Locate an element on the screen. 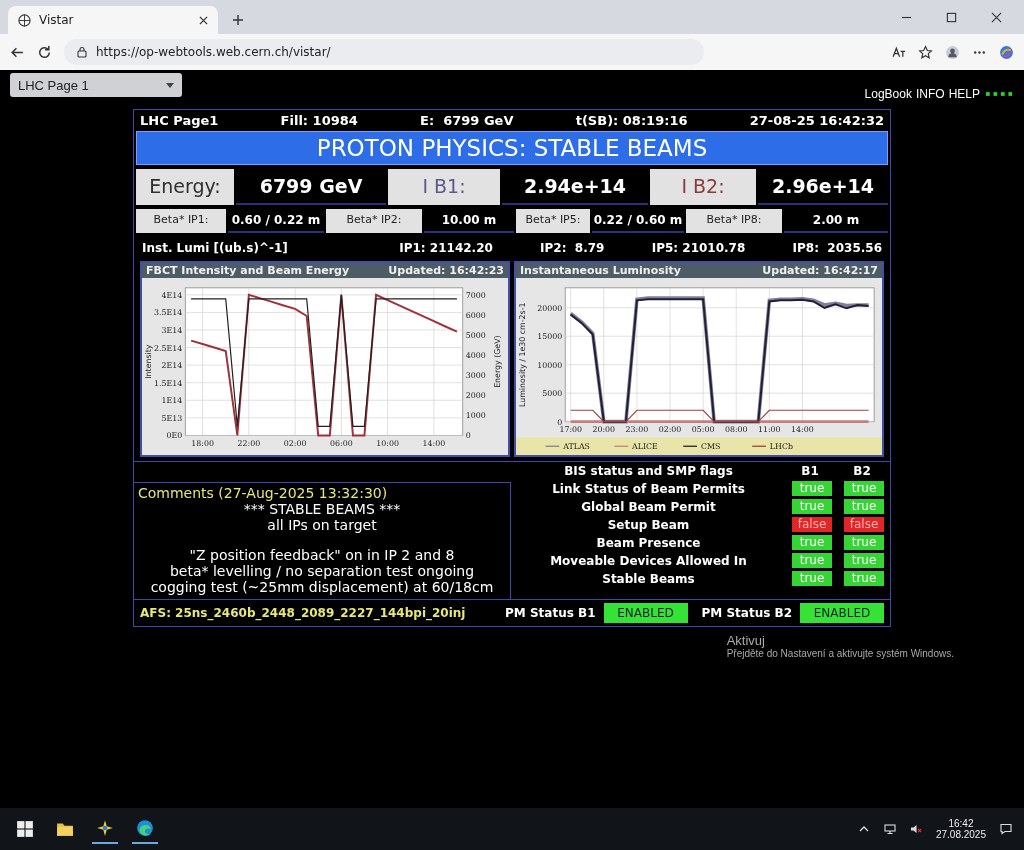 The width and height of the screenshot is (1024, 850). axis-tick-label: 23:00 is located at coordinates (637, 430).